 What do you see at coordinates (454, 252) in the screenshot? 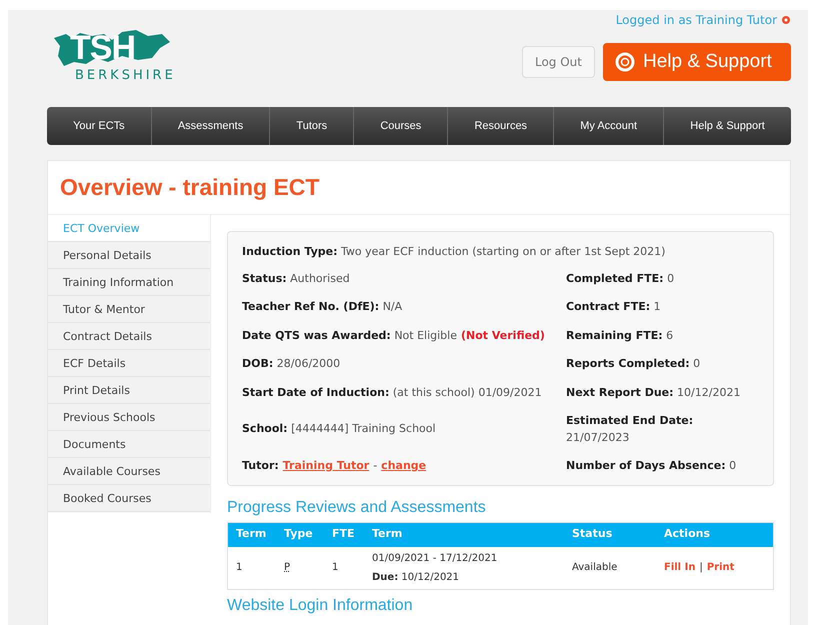
I see `induction-text: Induction Type: Two year ECF induction (starting on or after 1st Sept 2021)` at bounding box center [454, 252].